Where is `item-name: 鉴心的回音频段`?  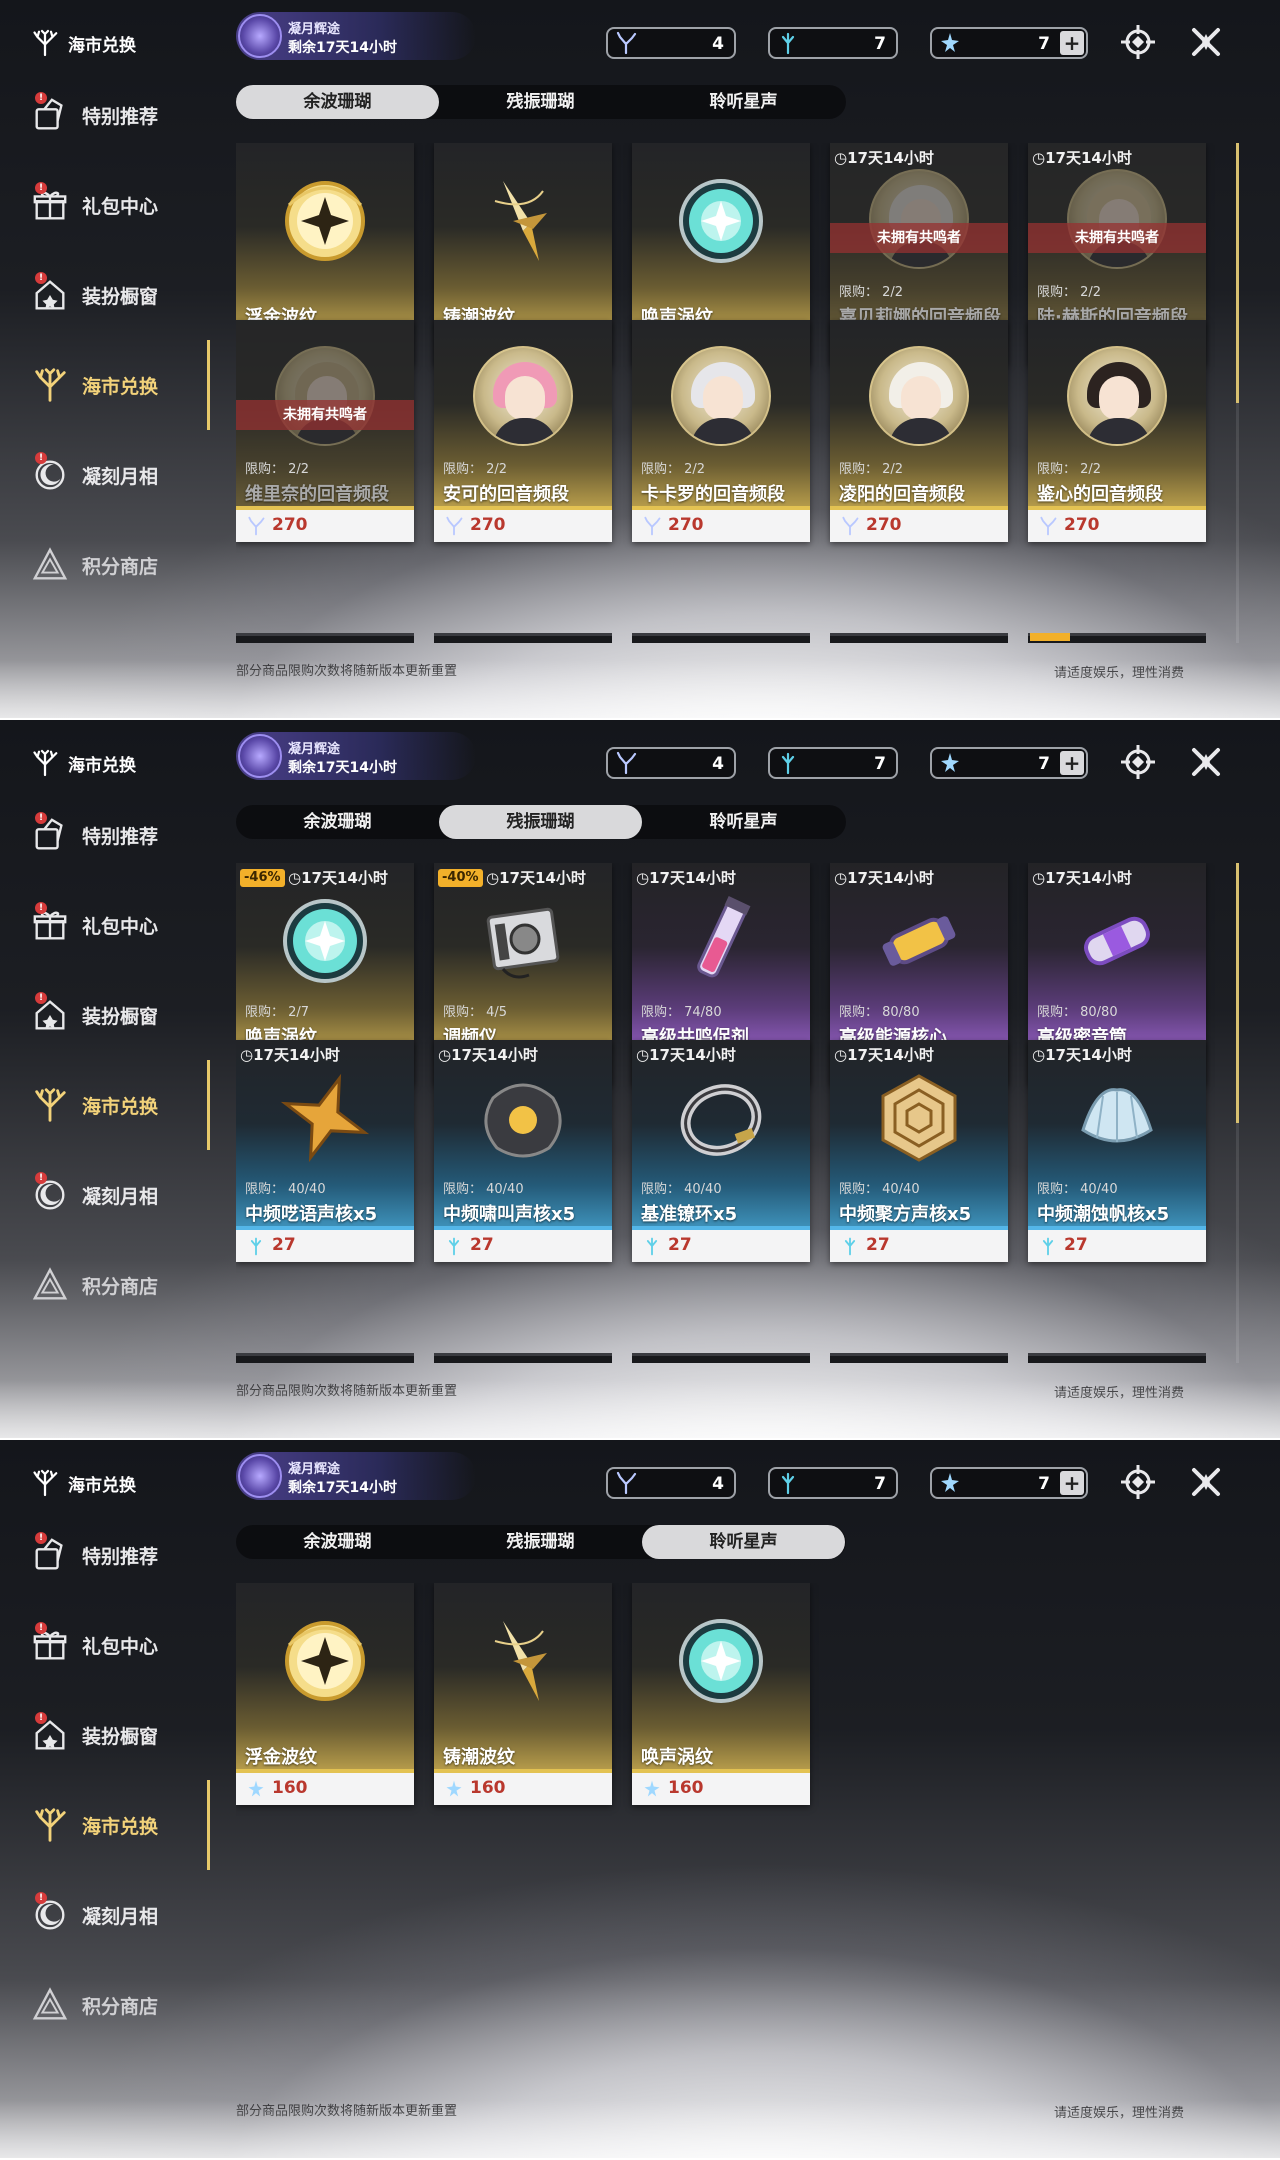 item-name: 鉴心的回音频段 is located at coordinates (1100, 494).